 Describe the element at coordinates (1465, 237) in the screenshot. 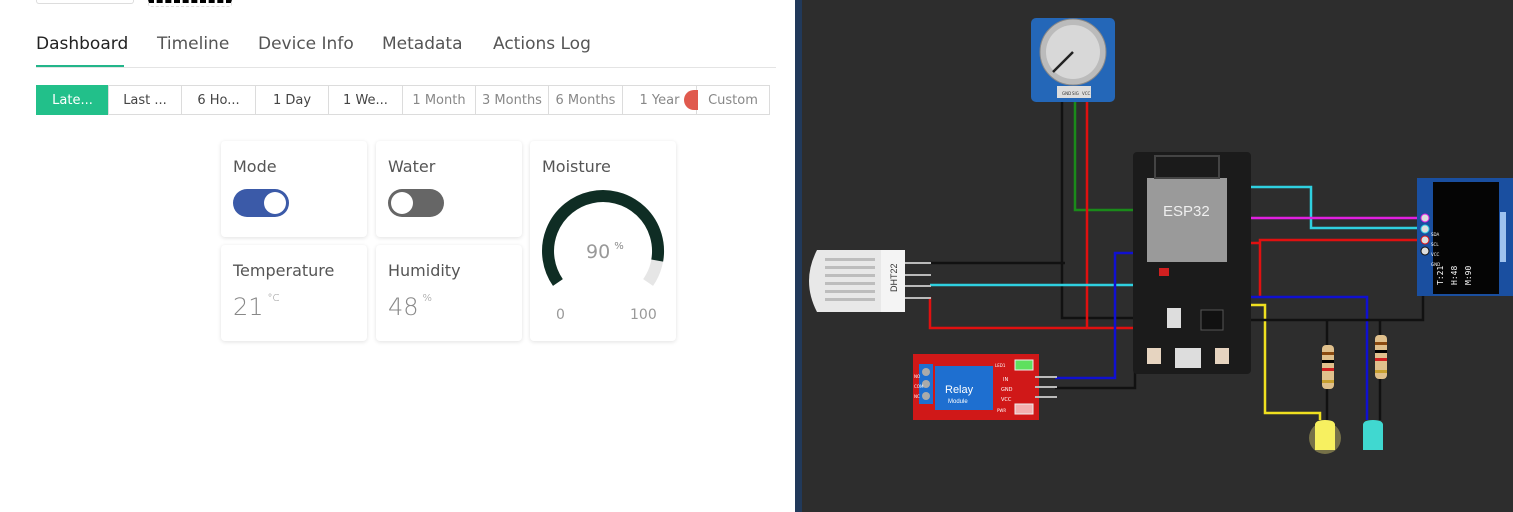

I see `oled-display: T:21 H:48 M:90 SDA SCL VCC GND` at that location.